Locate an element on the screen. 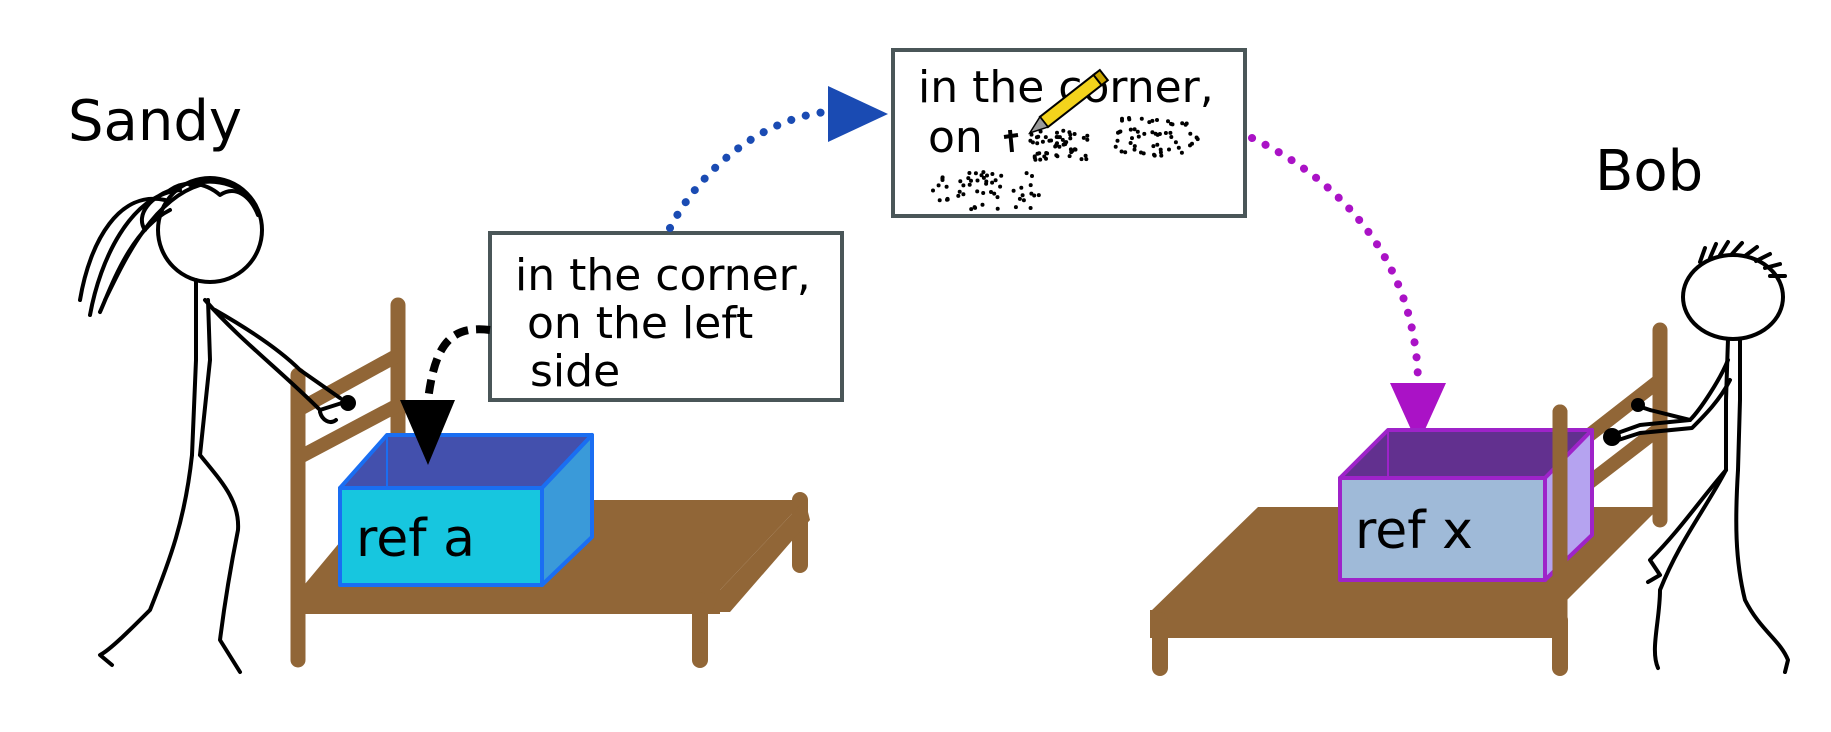 The image size is (1831, 732). bob-hand is located at coordinates (1612, 437).